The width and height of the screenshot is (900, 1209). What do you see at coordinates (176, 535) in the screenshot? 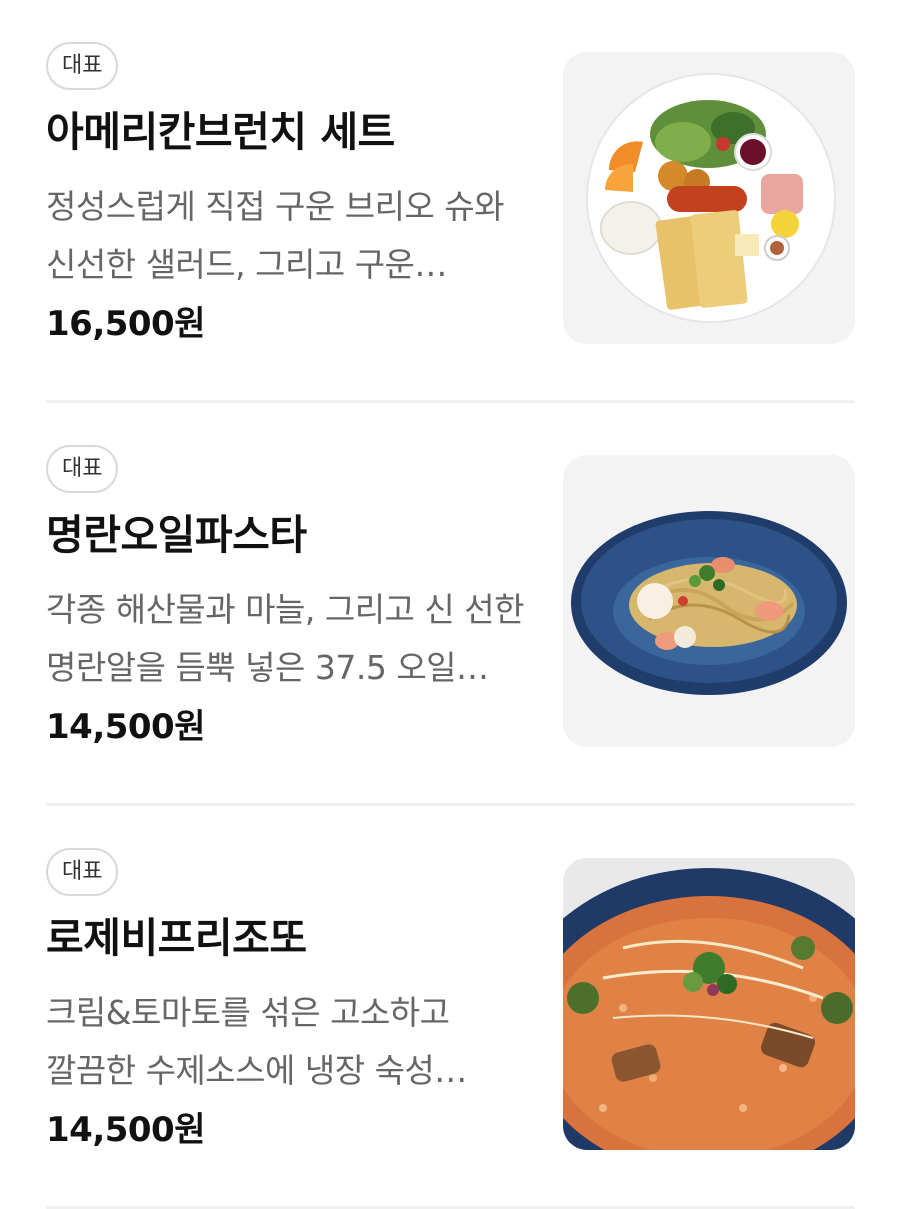
I see `menu-item-name: 명란오일파스타` at bounding box center [176, 535].